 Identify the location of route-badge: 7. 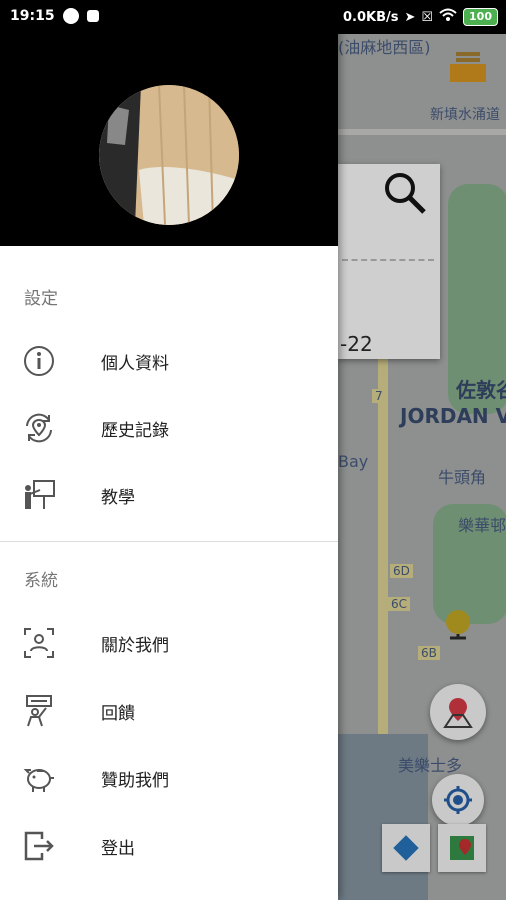
(379, 396).